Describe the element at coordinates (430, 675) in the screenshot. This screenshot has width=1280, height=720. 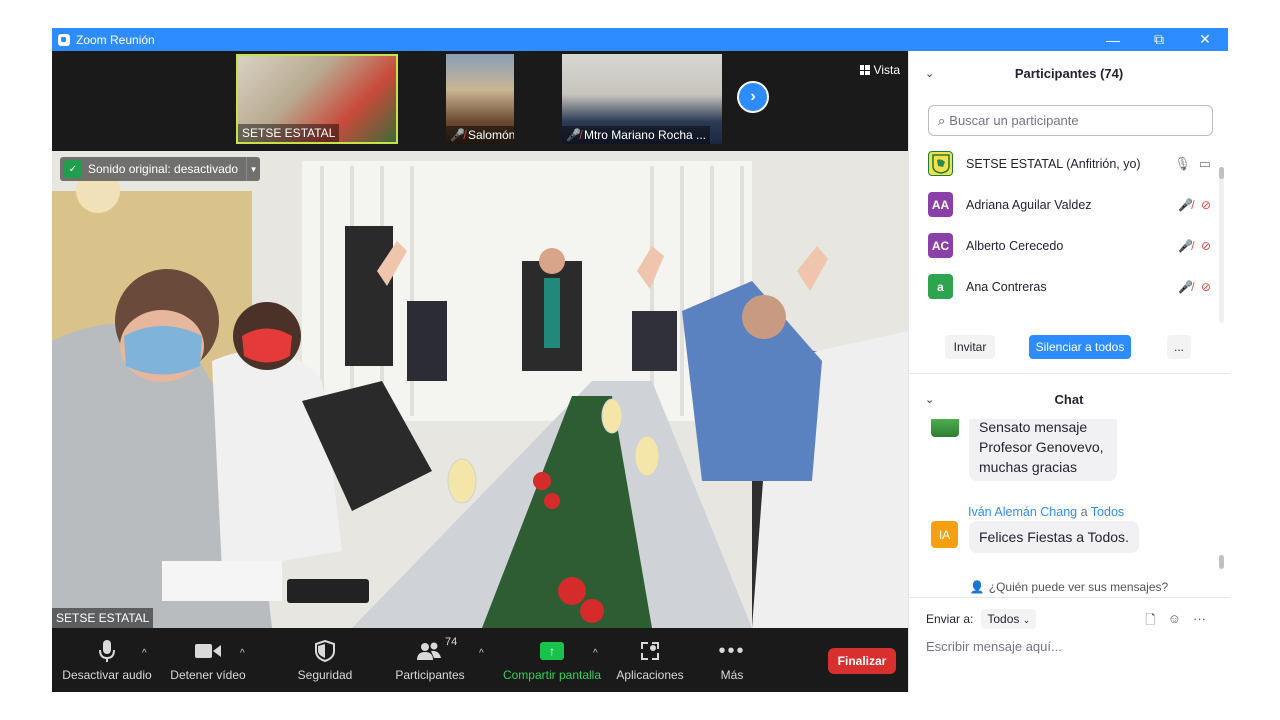
I see `participants-label: Participantes` at that location.